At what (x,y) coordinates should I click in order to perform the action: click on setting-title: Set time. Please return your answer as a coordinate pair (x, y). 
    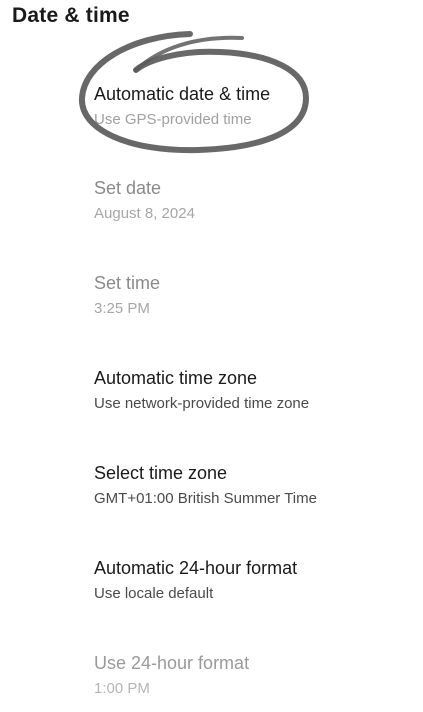
    Looking at the image, I should click on (127, 283).